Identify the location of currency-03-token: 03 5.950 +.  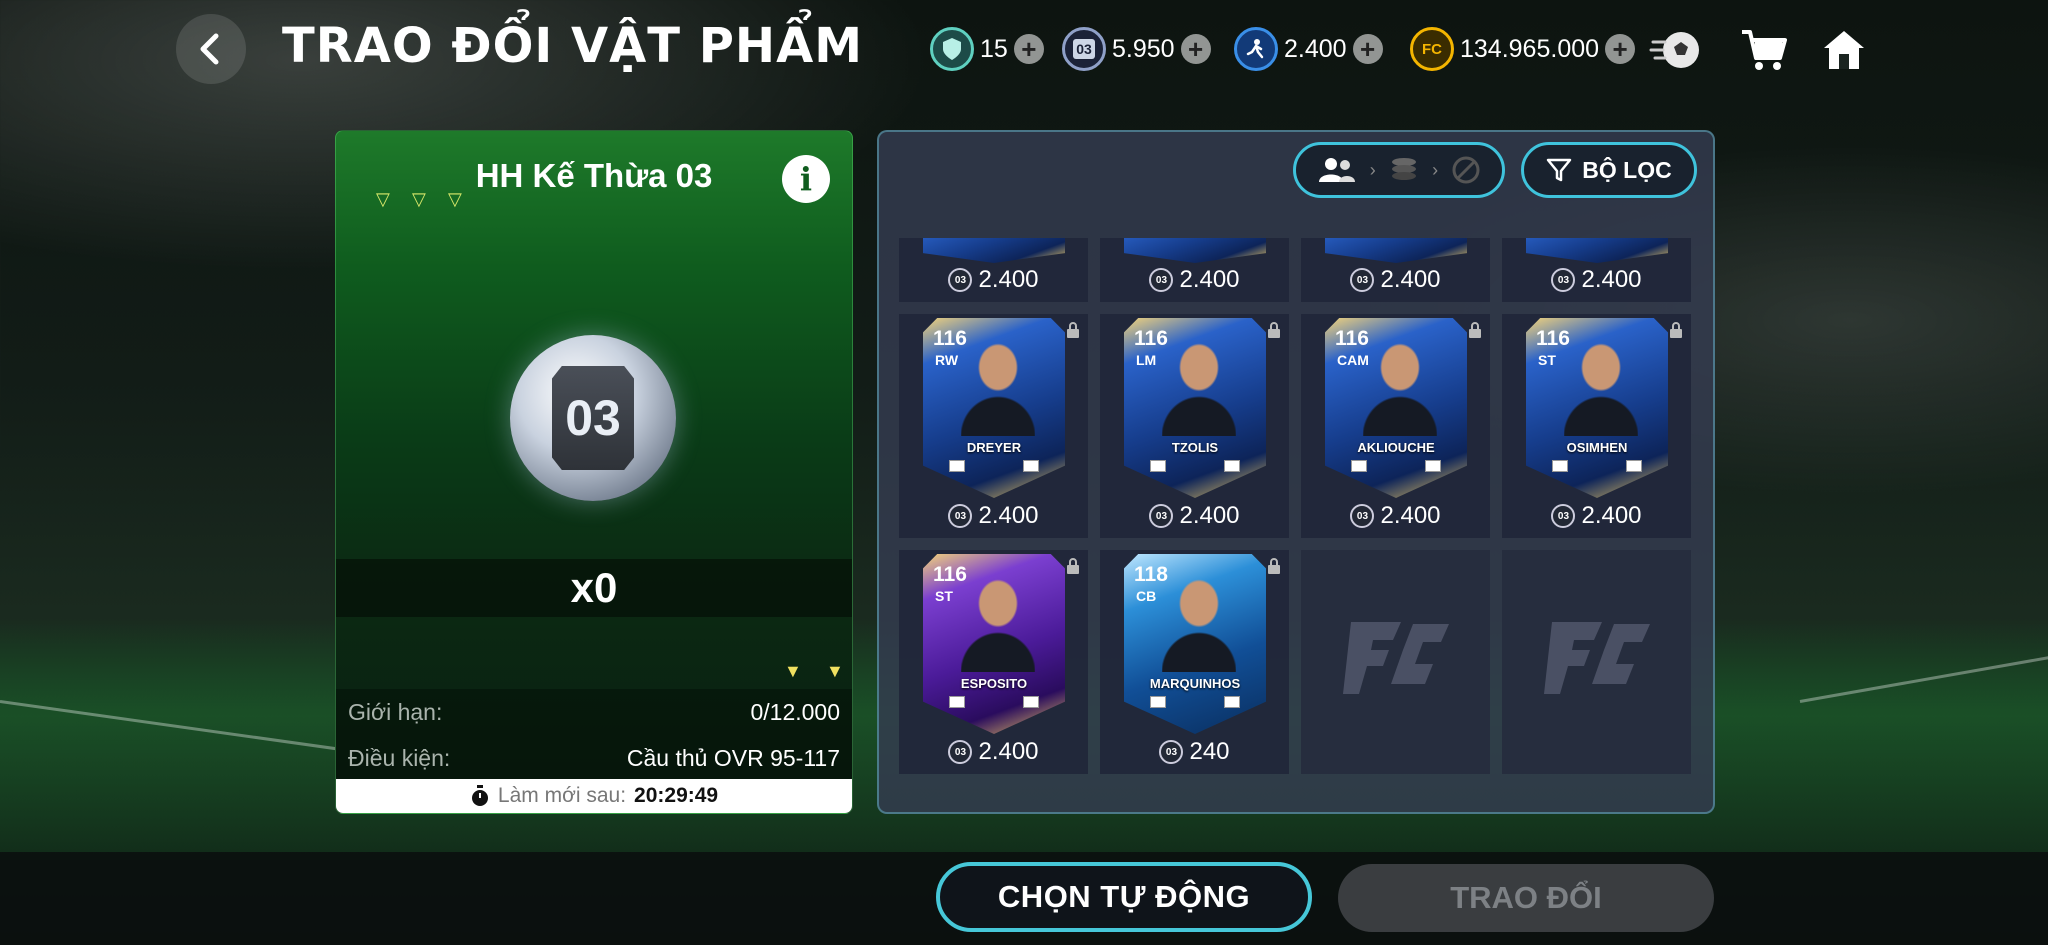
(1136, 49).